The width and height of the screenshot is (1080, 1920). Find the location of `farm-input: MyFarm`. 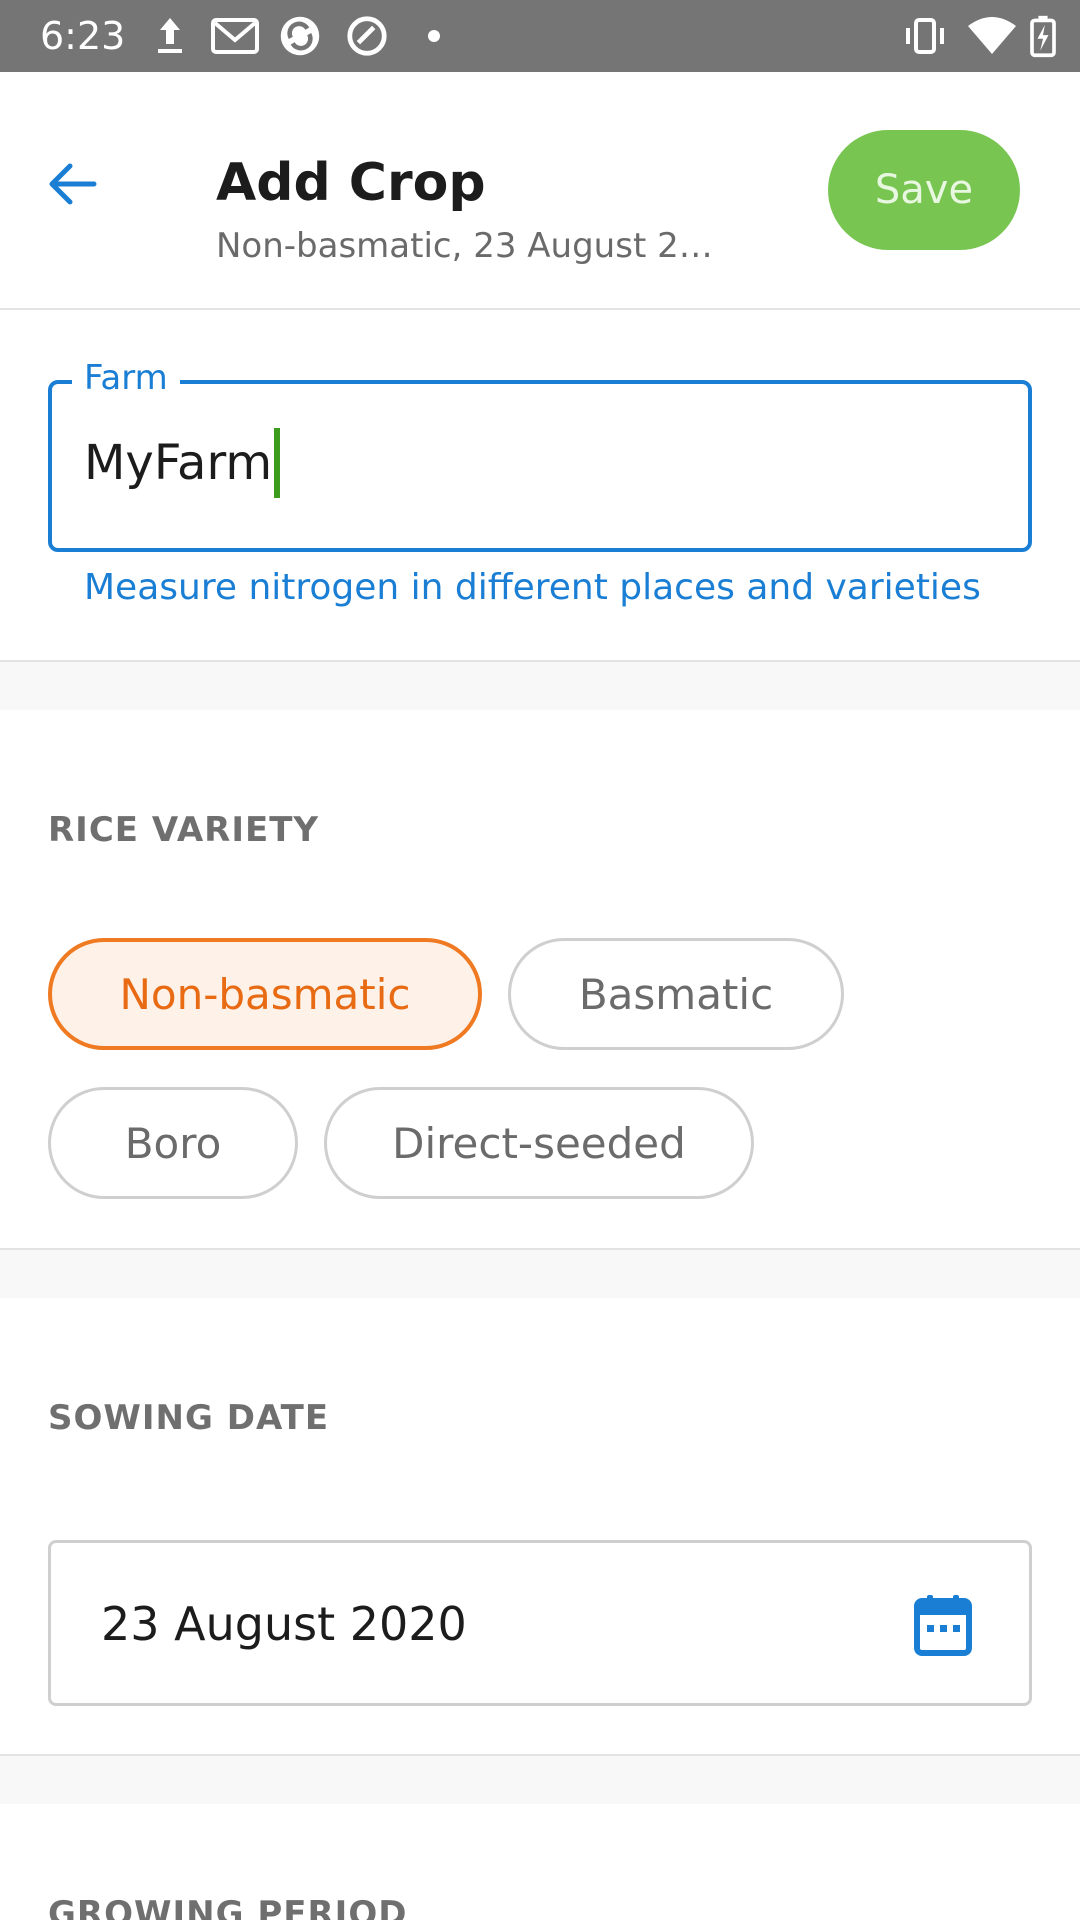

farm-input: MyFarm is located at coordinates (540, 466).